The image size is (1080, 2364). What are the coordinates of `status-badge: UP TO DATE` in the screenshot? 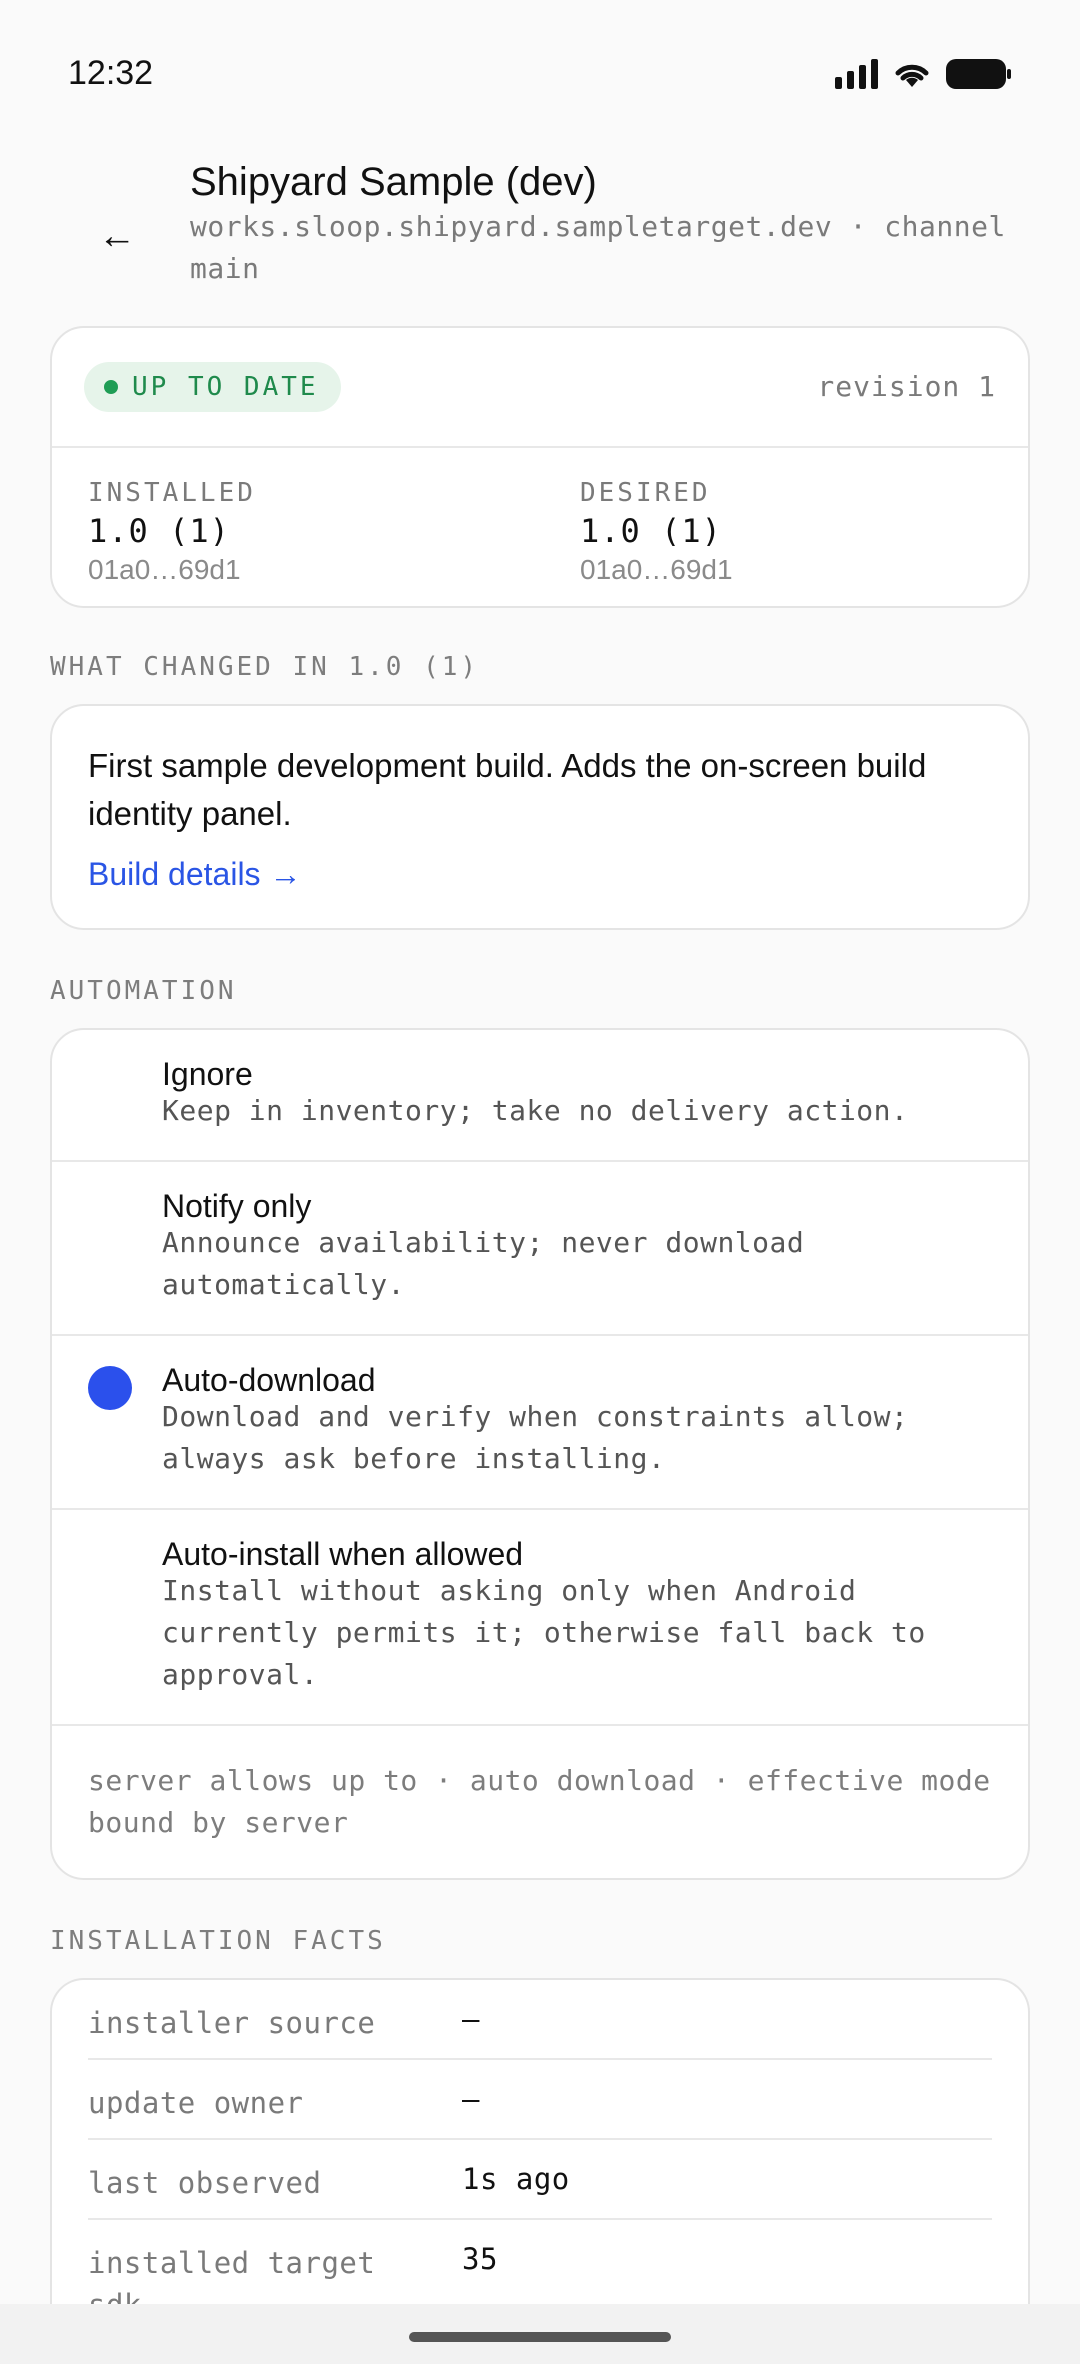 It's located at (212, 387).